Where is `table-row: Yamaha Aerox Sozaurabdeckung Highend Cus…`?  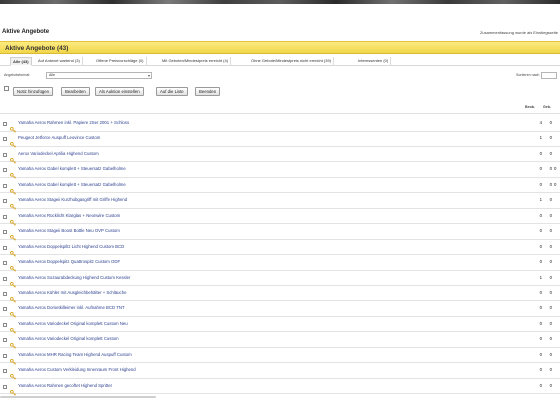 table-row: Yamaha Aerox Sozaurabdeckung Highend Cus… is located at coordinates (280, 279).